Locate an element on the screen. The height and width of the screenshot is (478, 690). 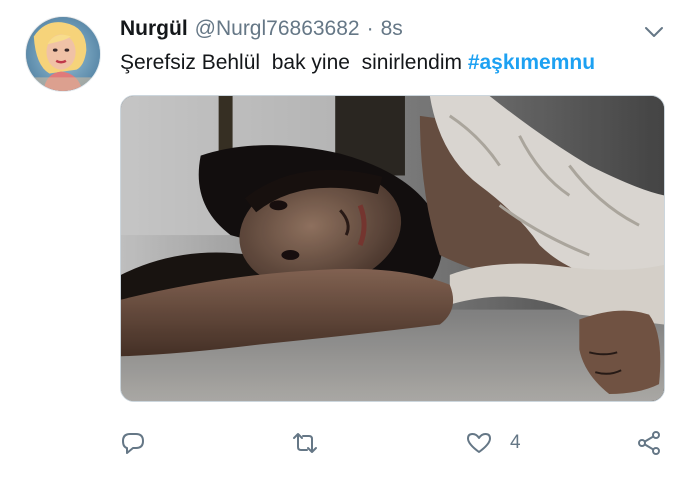
timestamp: 8s is located at coordinates (392, 29).